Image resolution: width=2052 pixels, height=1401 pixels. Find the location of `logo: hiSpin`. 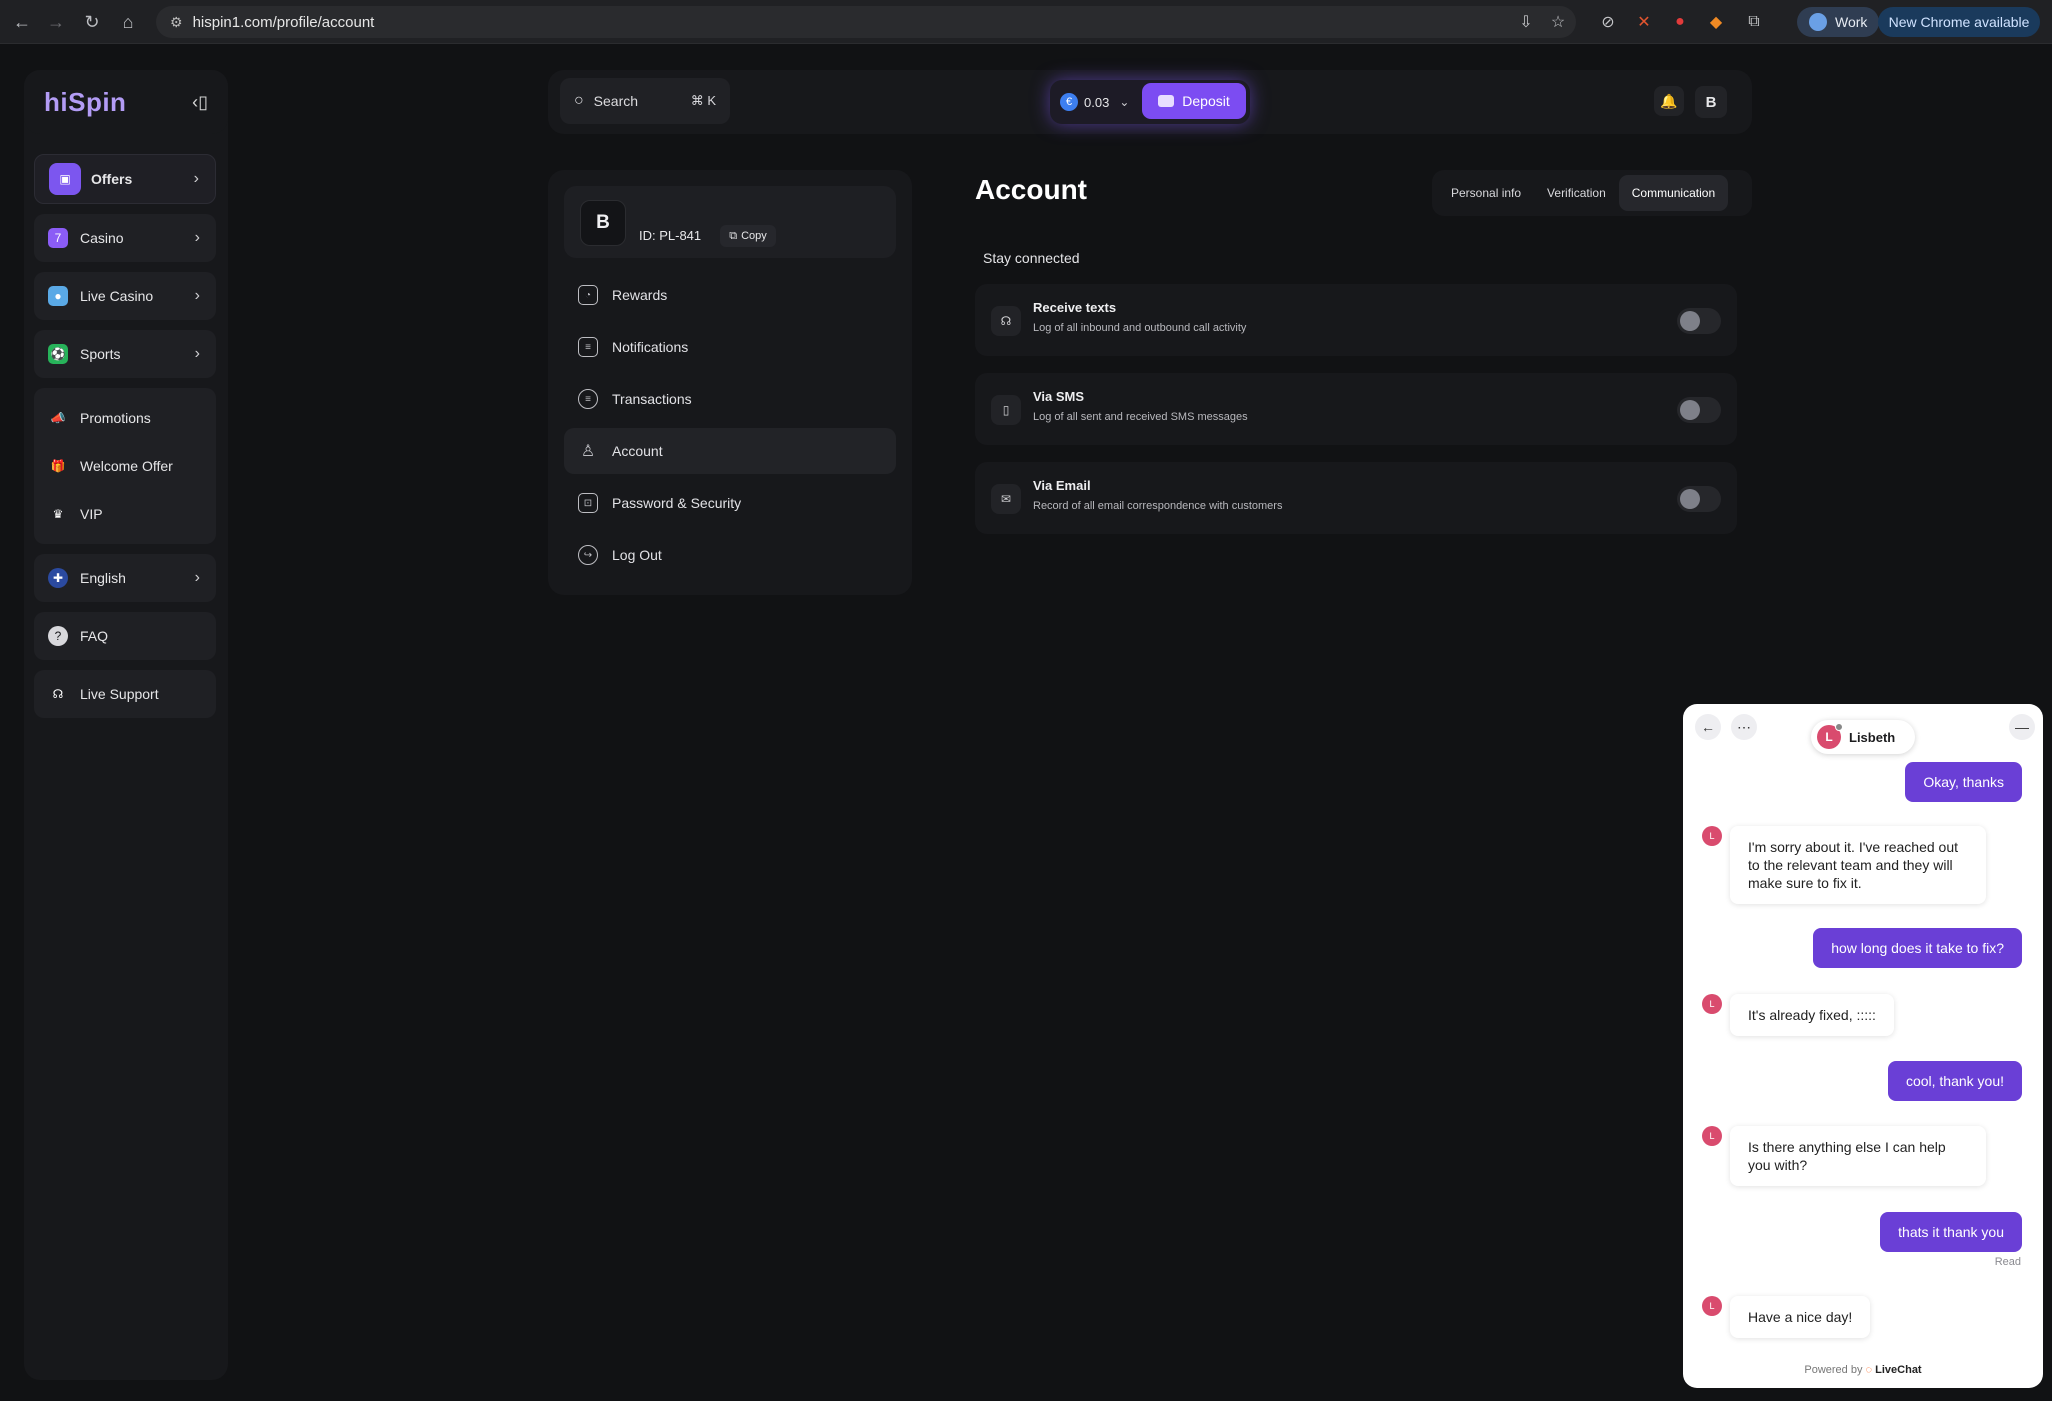

logo: hiSpin is located at coordinates (85, 102).